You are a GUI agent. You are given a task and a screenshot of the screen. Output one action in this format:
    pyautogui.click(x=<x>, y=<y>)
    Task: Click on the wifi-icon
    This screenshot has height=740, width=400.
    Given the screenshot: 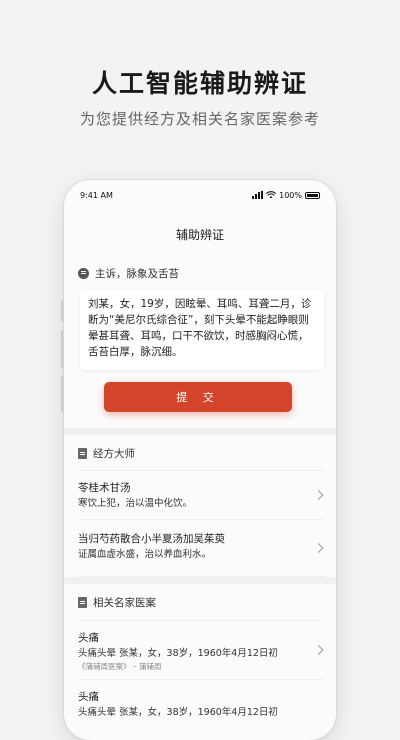 What is the action you would take?
    pyautogui.click(x=271, y=195)
    